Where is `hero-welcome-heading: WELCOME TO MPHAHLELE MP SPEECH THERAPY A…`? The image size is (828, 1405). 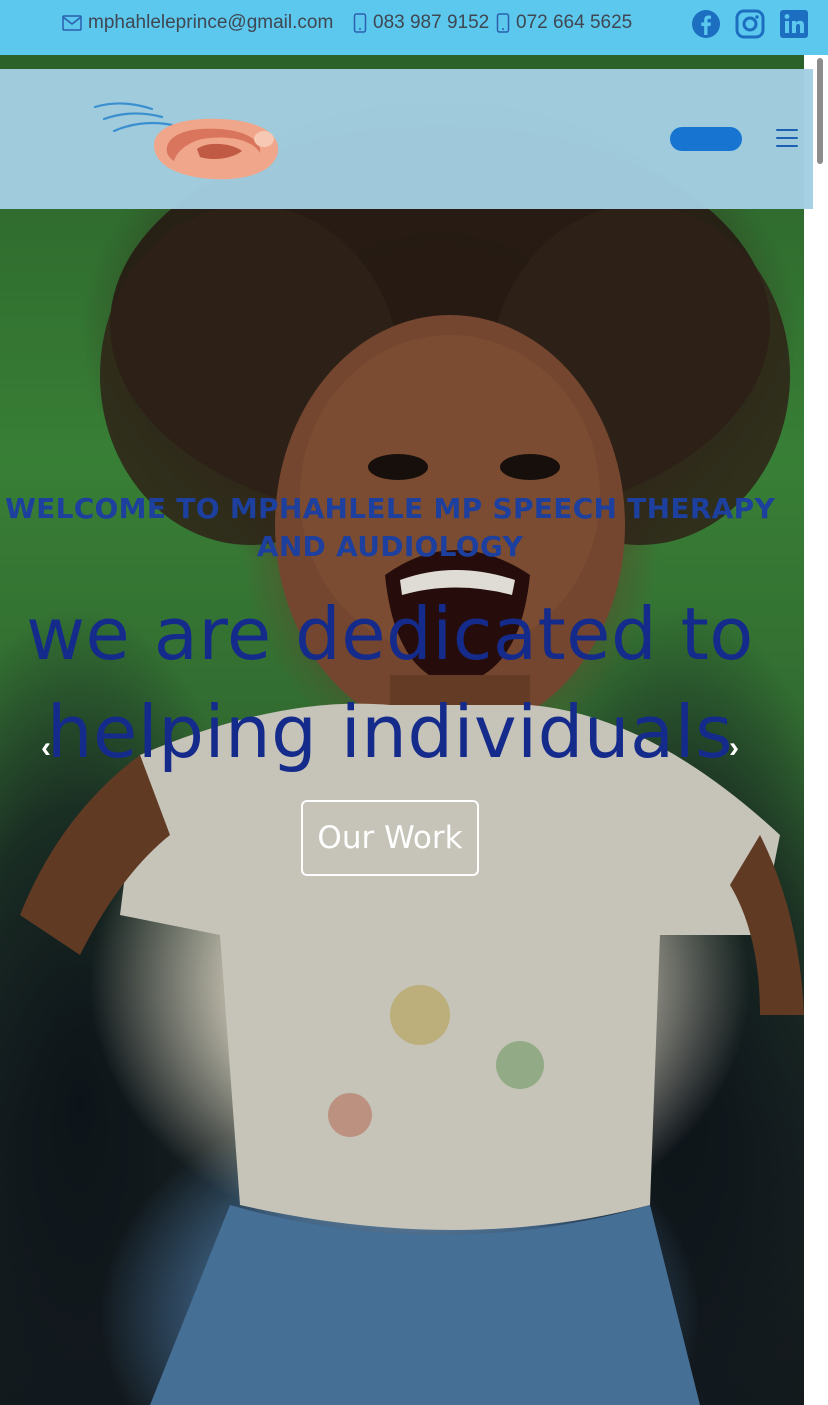
hero-welcome-heading: WELCOME TO MPHAHLELE MP SPEECH THERAPY A… is located at coordinates (390, 527).